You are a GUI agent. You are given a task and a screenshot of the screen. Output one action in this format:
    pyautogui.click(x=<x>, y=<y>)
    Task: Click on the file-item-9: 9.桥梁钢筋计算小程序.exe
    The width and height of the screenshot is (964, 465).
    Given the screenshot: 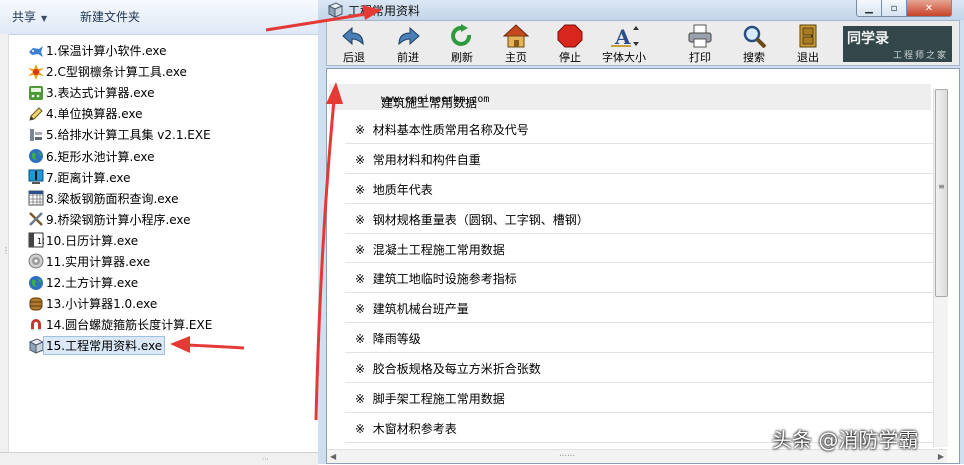 What is the action you would take?
    pyautogui.click(x=173, y=219)
    